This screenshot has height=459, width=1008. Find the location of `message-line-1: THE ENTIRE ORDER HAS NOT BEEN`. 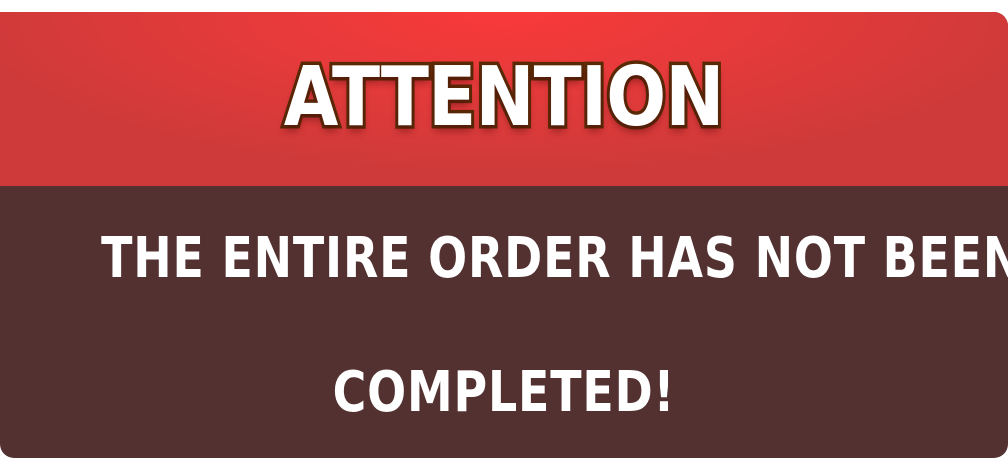

message-line-1: THE ENTIRE ORDER HAS NOT BEEN is located at coordinates (504, 258).